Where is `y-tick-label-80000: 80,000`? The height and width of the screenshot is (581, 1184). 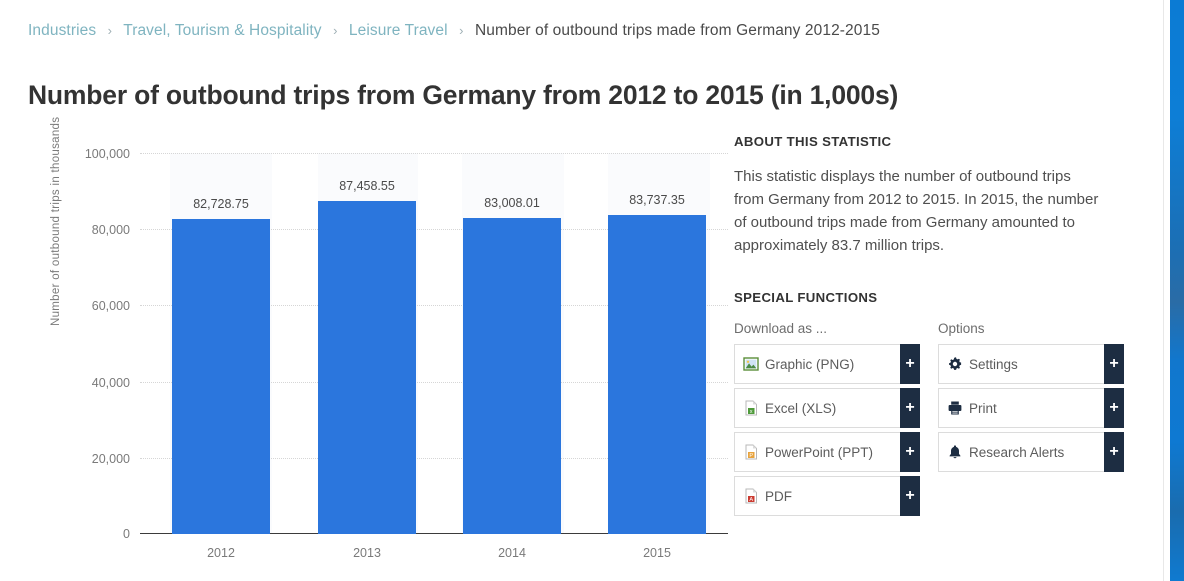 y-tick-label-80000: 80,000 is located at coordinates (110, 230).